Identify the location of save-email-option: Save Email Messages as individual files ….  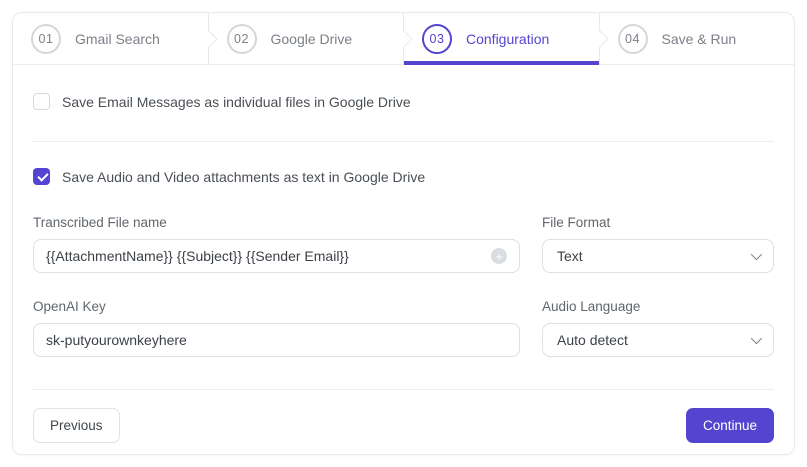
(403, 101).